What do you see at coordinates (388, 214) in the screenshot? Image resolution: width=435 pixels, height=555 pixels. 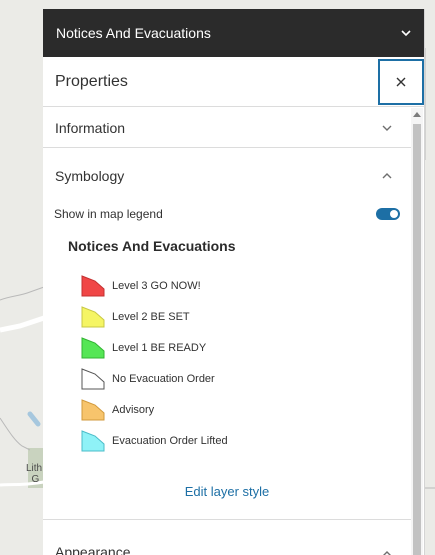 I see `show-in-legend-switch` at bounding box center [388, 214].